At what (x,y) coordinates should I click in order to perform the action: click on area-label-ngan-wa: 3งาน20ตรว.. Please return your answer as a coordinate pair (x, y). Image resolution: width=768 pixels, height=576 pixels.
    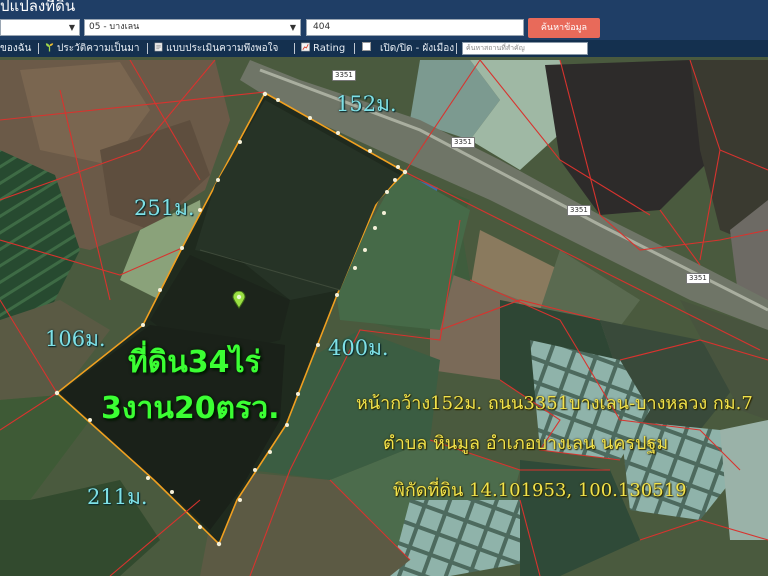
    Looking at the image, I should click on (190, 408).